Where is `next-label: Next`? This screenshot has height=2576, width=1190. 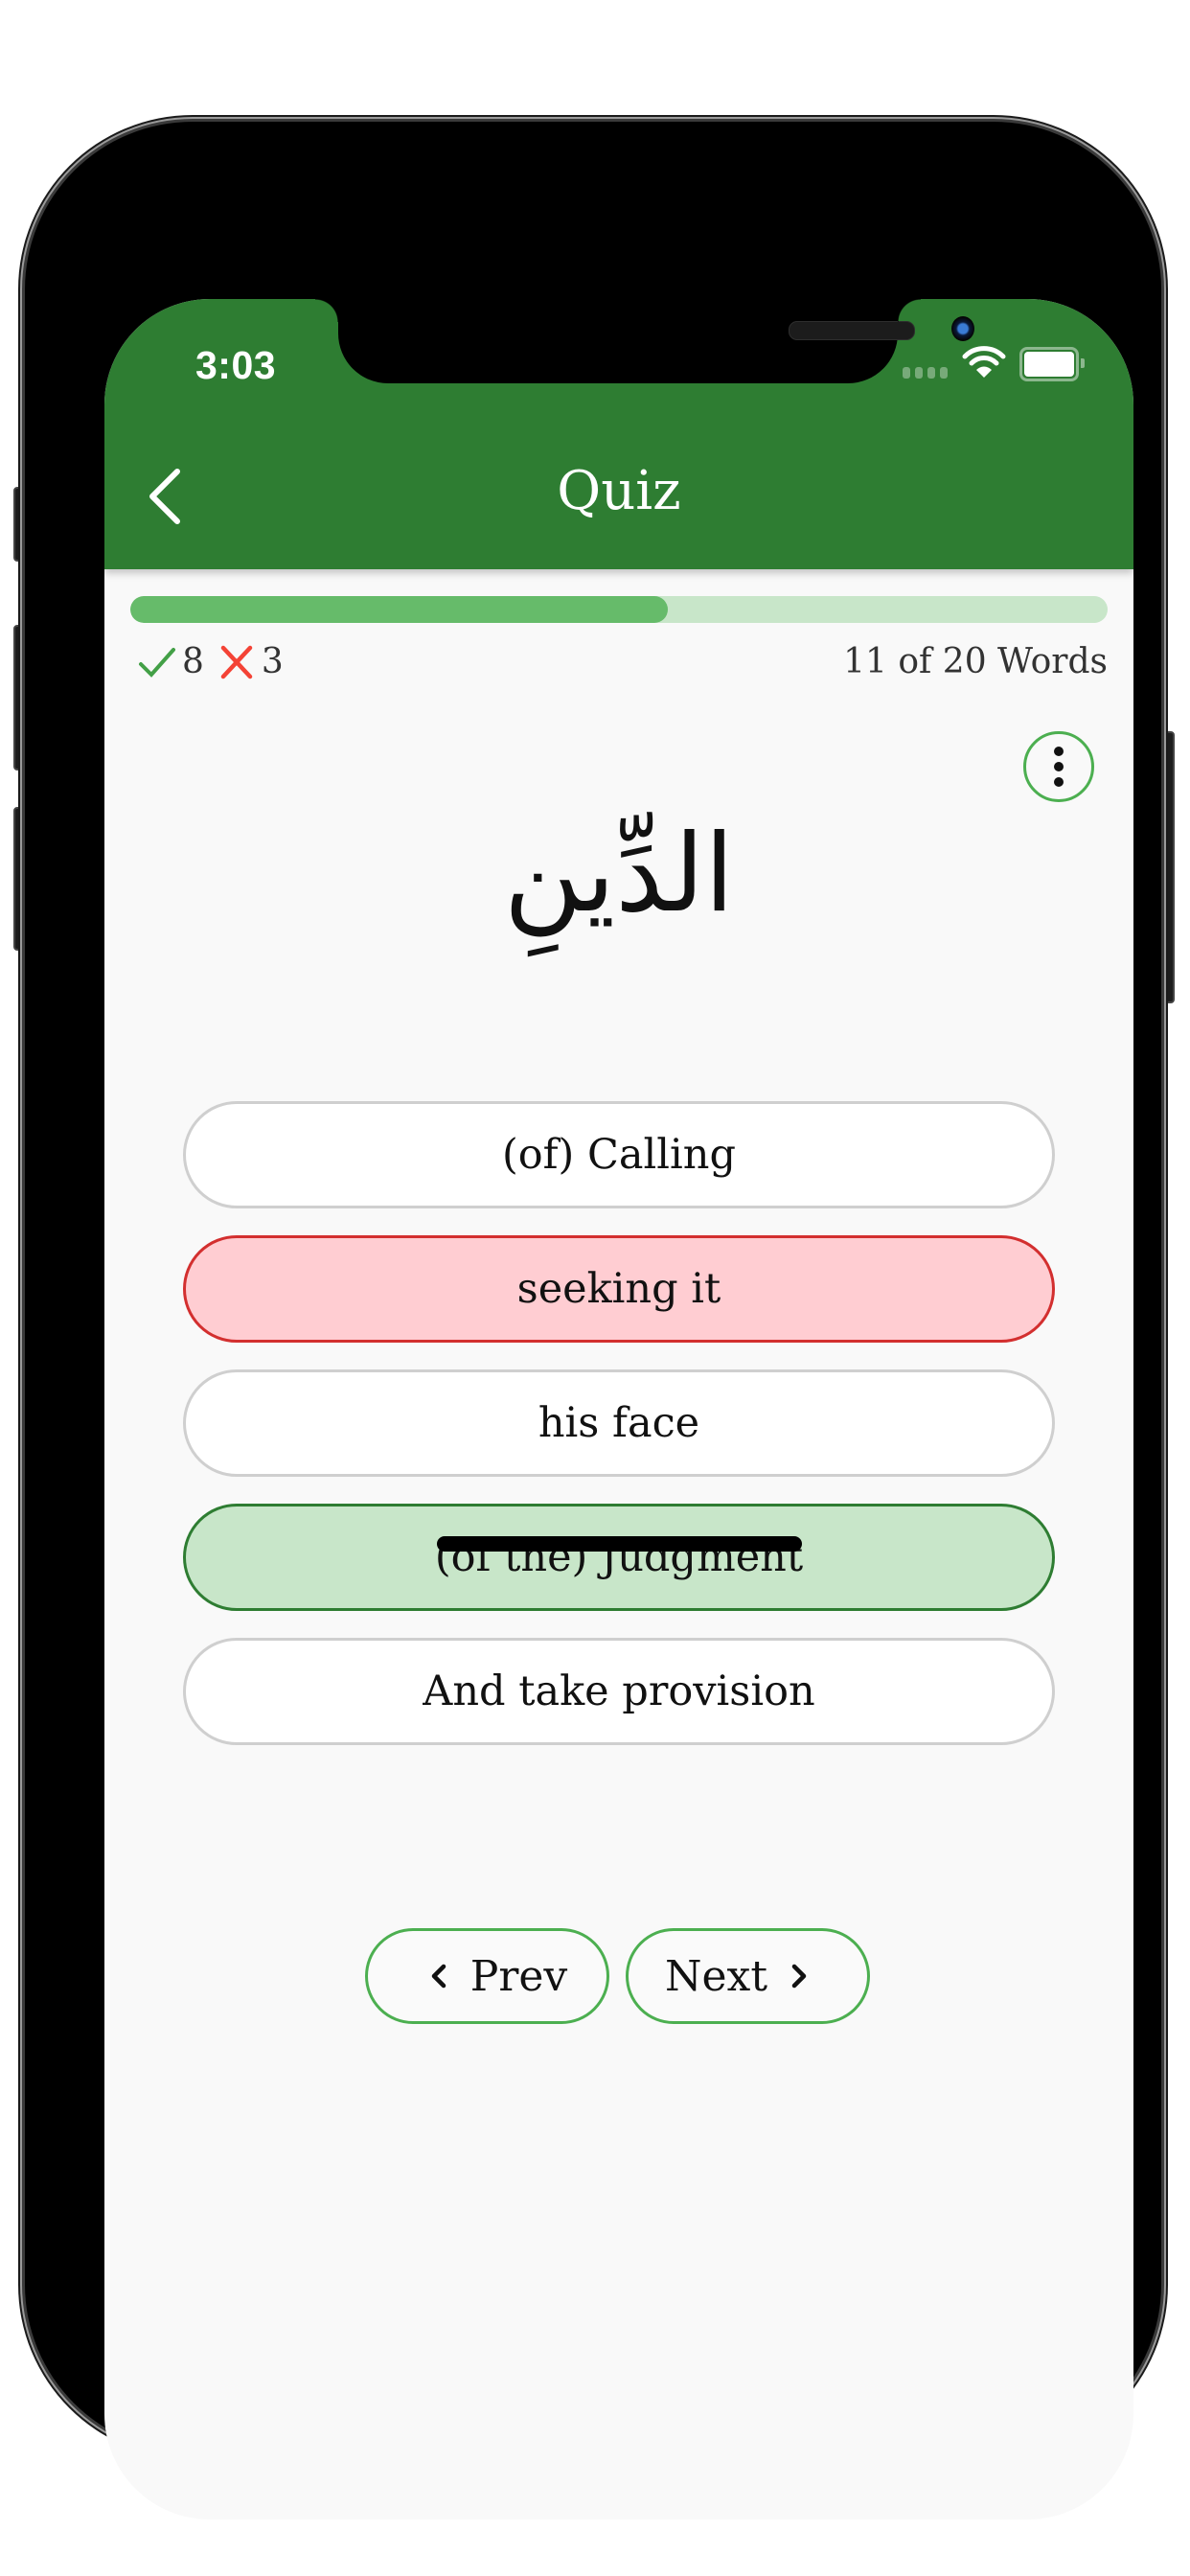 next-label: Next is located at coordinates (716, 1976).